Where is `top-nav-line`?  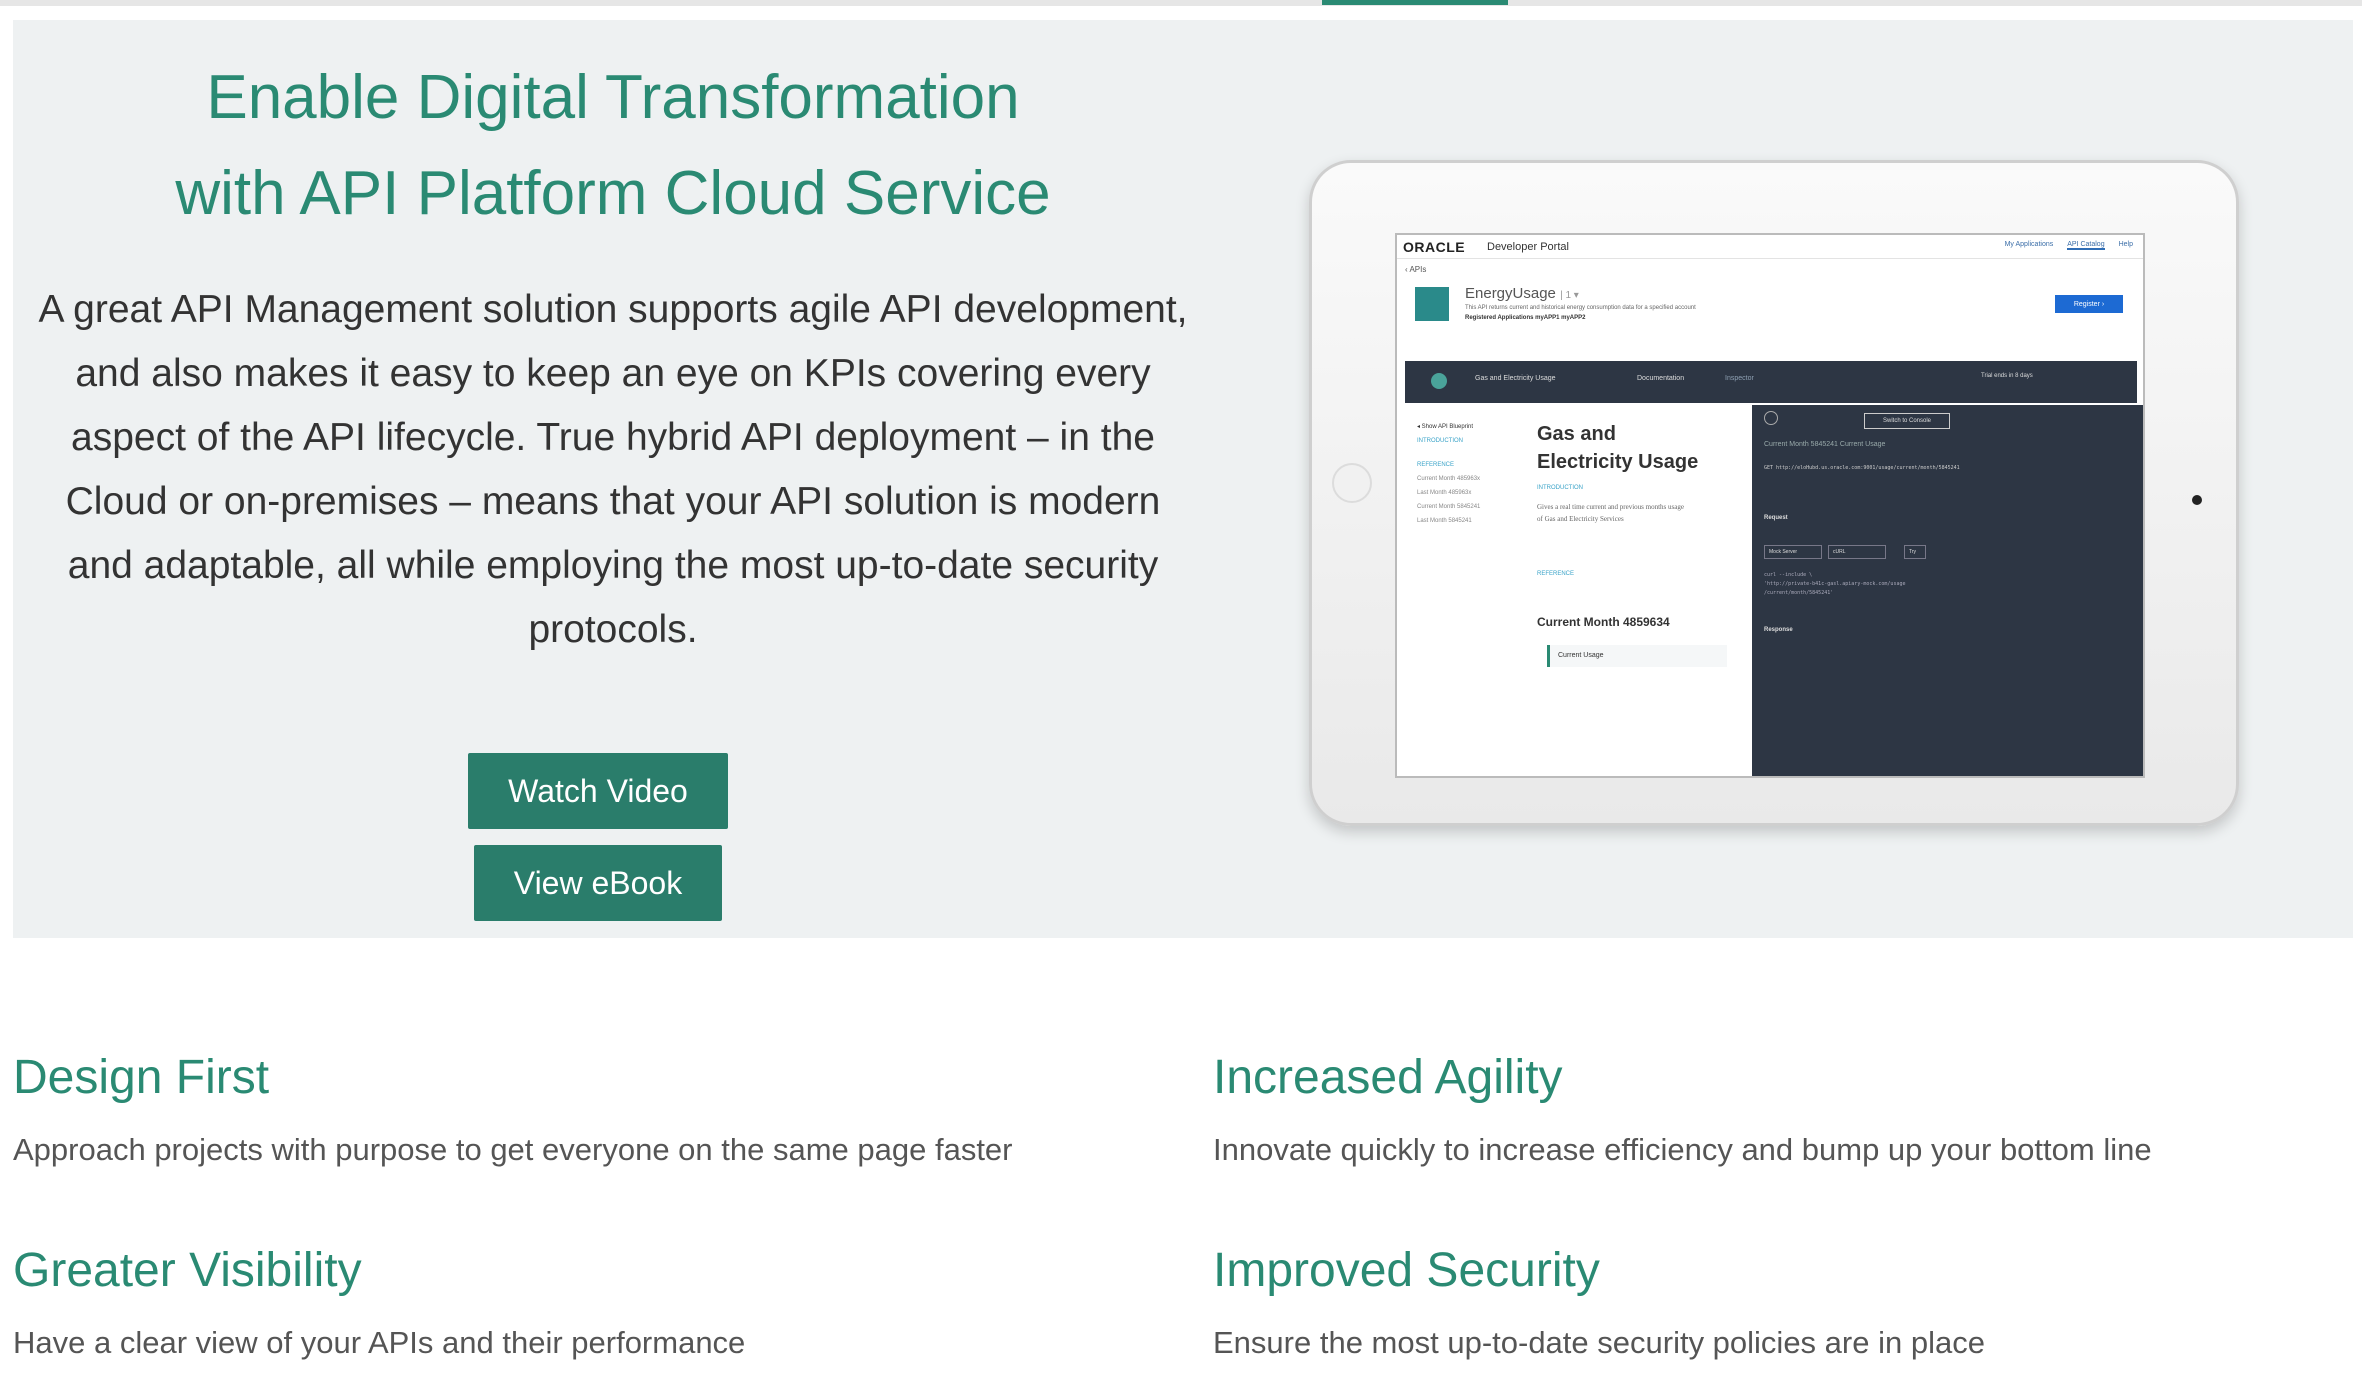 top-nav-line is located at coordinates (1181, 3).